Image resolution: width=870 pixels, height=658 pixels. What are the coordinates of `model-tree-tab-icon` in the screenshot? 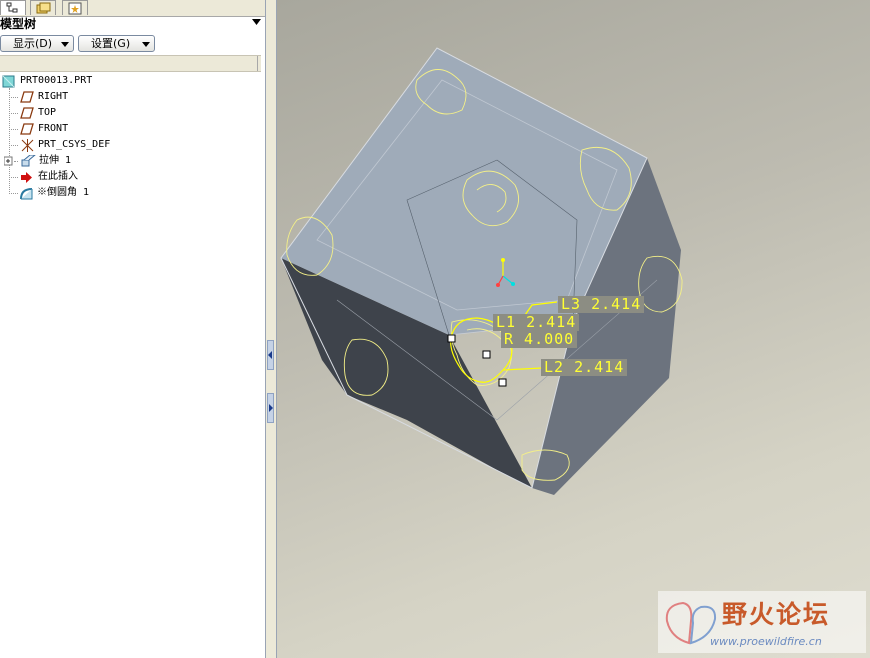 It's located at (12, 7).